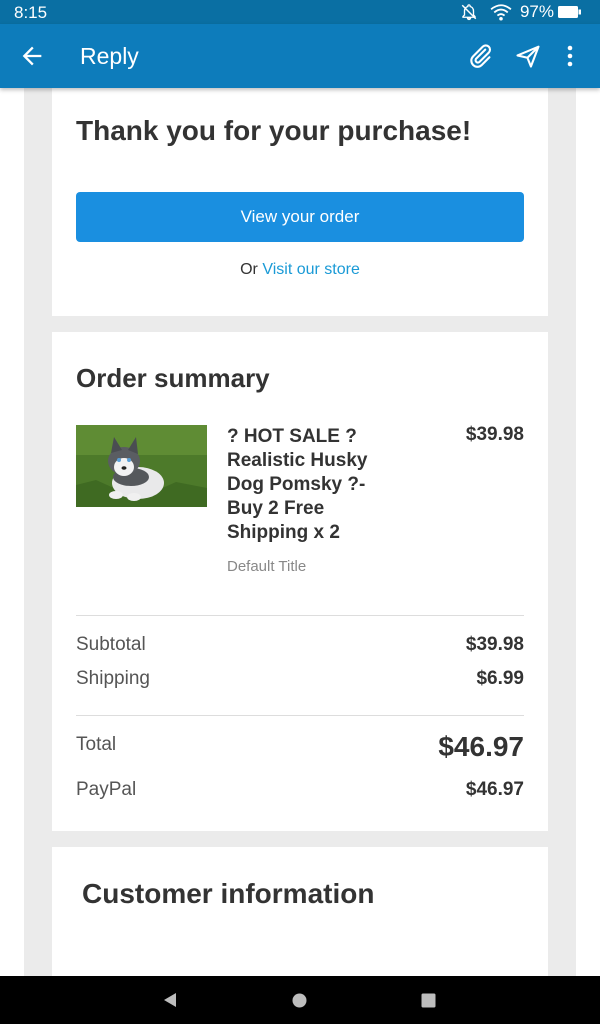 The height and width of the screenshot is (1024, 600). Describe the element at coordinates (500, 678) in the screenshot. I see `shipping-value: $6.99` at that location.